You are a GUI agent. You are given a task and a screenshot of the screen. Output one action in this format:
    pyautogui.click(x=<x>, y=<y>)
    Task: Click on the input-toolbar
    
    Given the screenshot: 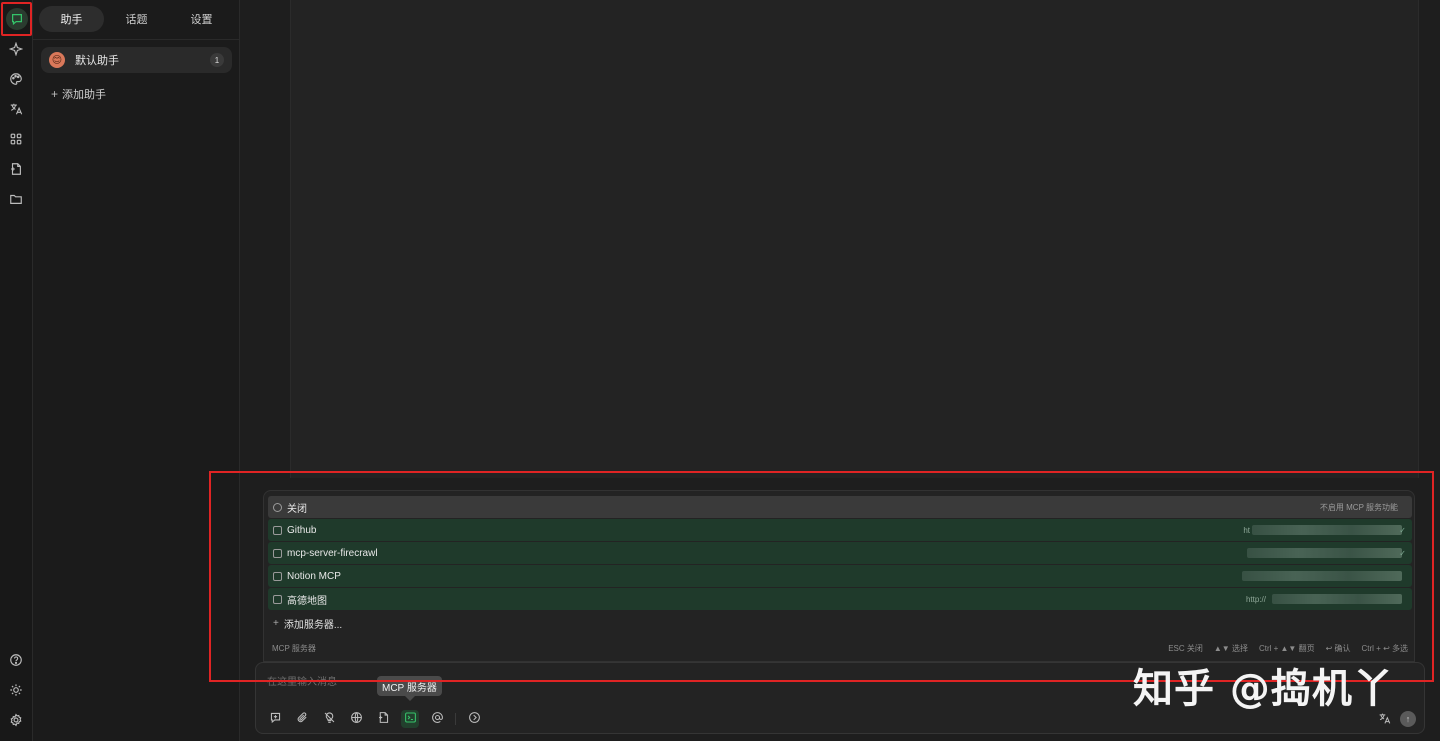 What is the action you would take?
    pyautogui.click(x=374, y=719)
    